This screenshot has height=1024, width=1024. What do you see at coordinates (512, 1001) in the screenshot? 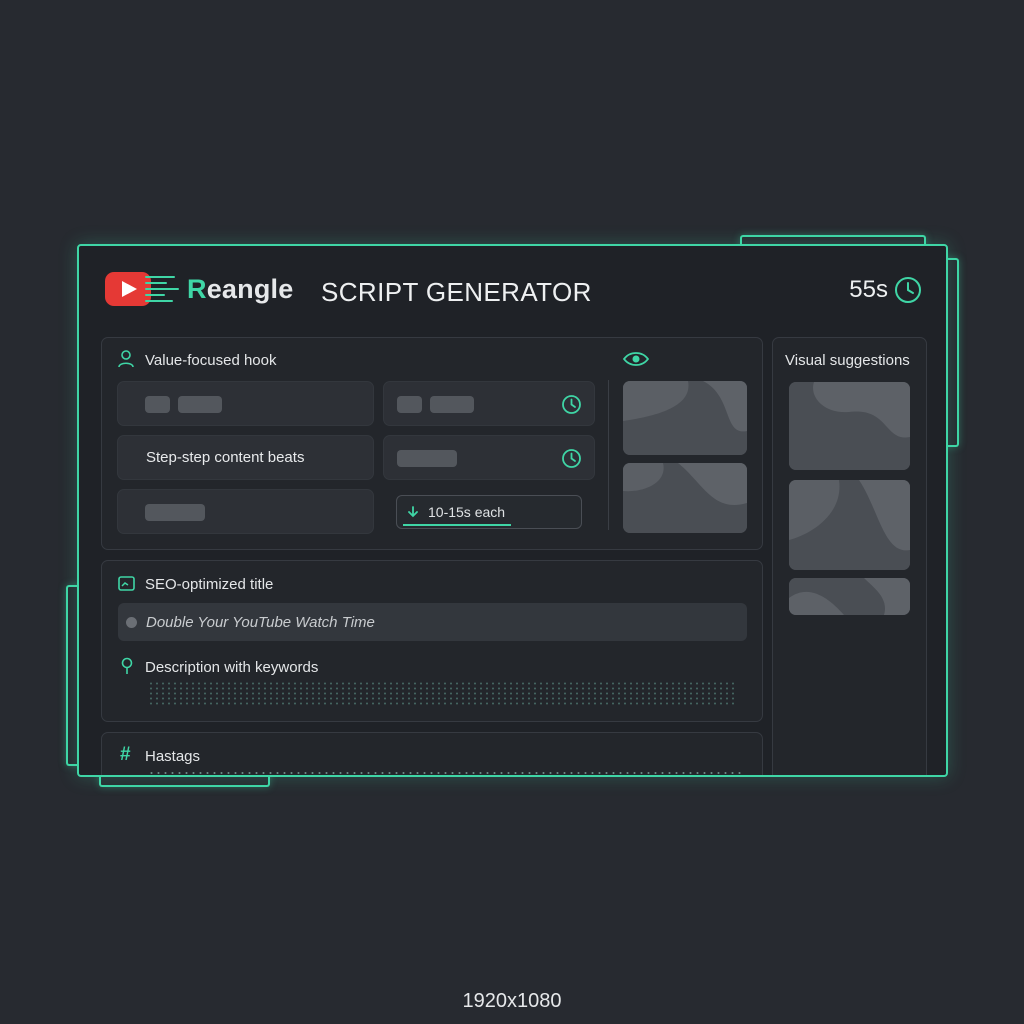
I see `resolution-label: 1920x1080` at bounding box center [512, 1001].